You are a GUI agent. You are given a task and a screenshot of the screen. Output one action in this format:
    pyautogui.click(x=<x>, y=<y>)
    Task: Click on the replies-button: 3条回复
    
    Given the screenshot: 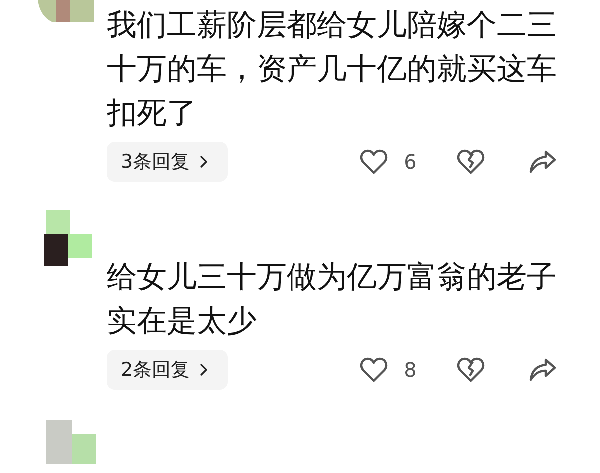 What is the action you would take?
    pyautogui.click(x=167, y=162)
    